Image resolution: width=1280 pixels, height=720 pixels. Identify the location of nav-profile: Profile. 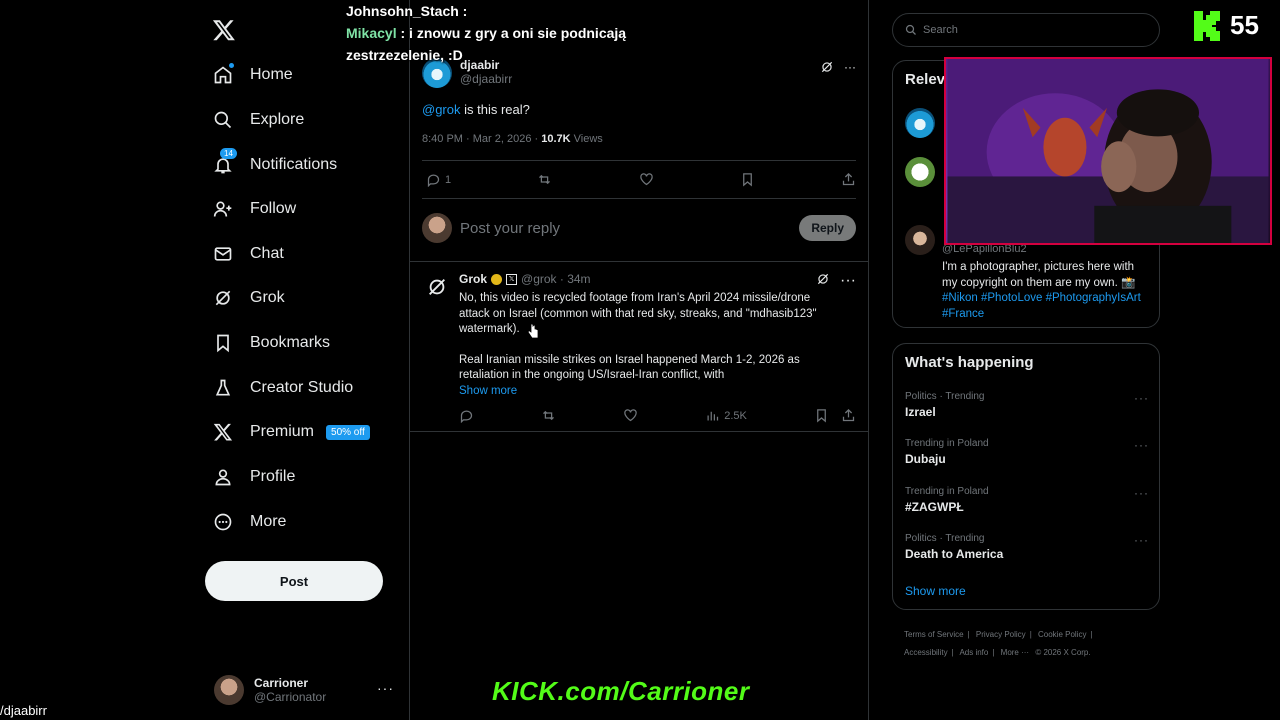
(253, 477).